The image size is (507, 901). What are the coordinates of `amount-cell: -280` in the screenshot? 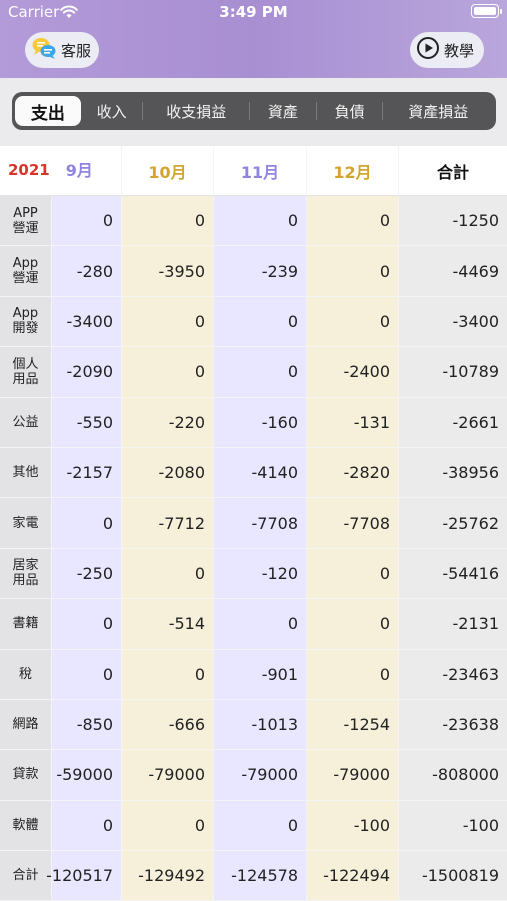 It's located at (87, 271).